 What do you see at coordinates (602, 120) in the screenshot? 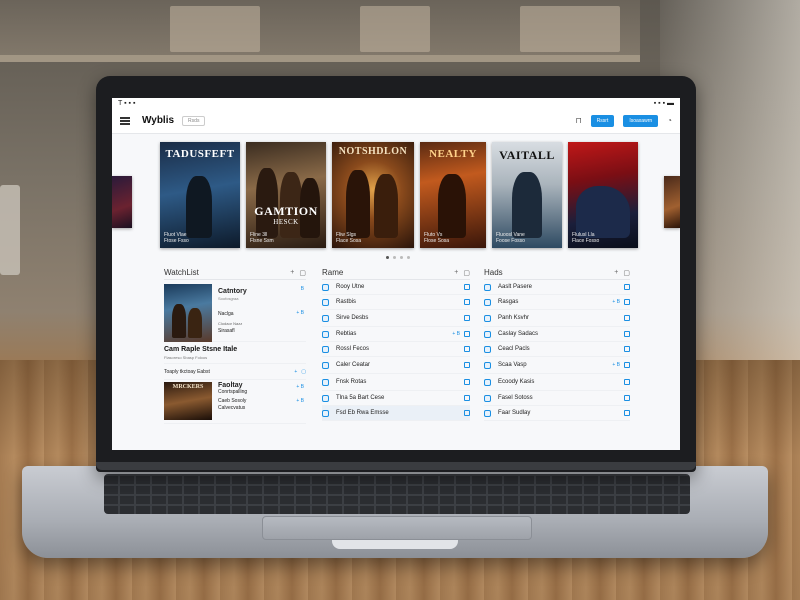
I see `header-primary-button: Rssrt` at bounding box center [602, 120].